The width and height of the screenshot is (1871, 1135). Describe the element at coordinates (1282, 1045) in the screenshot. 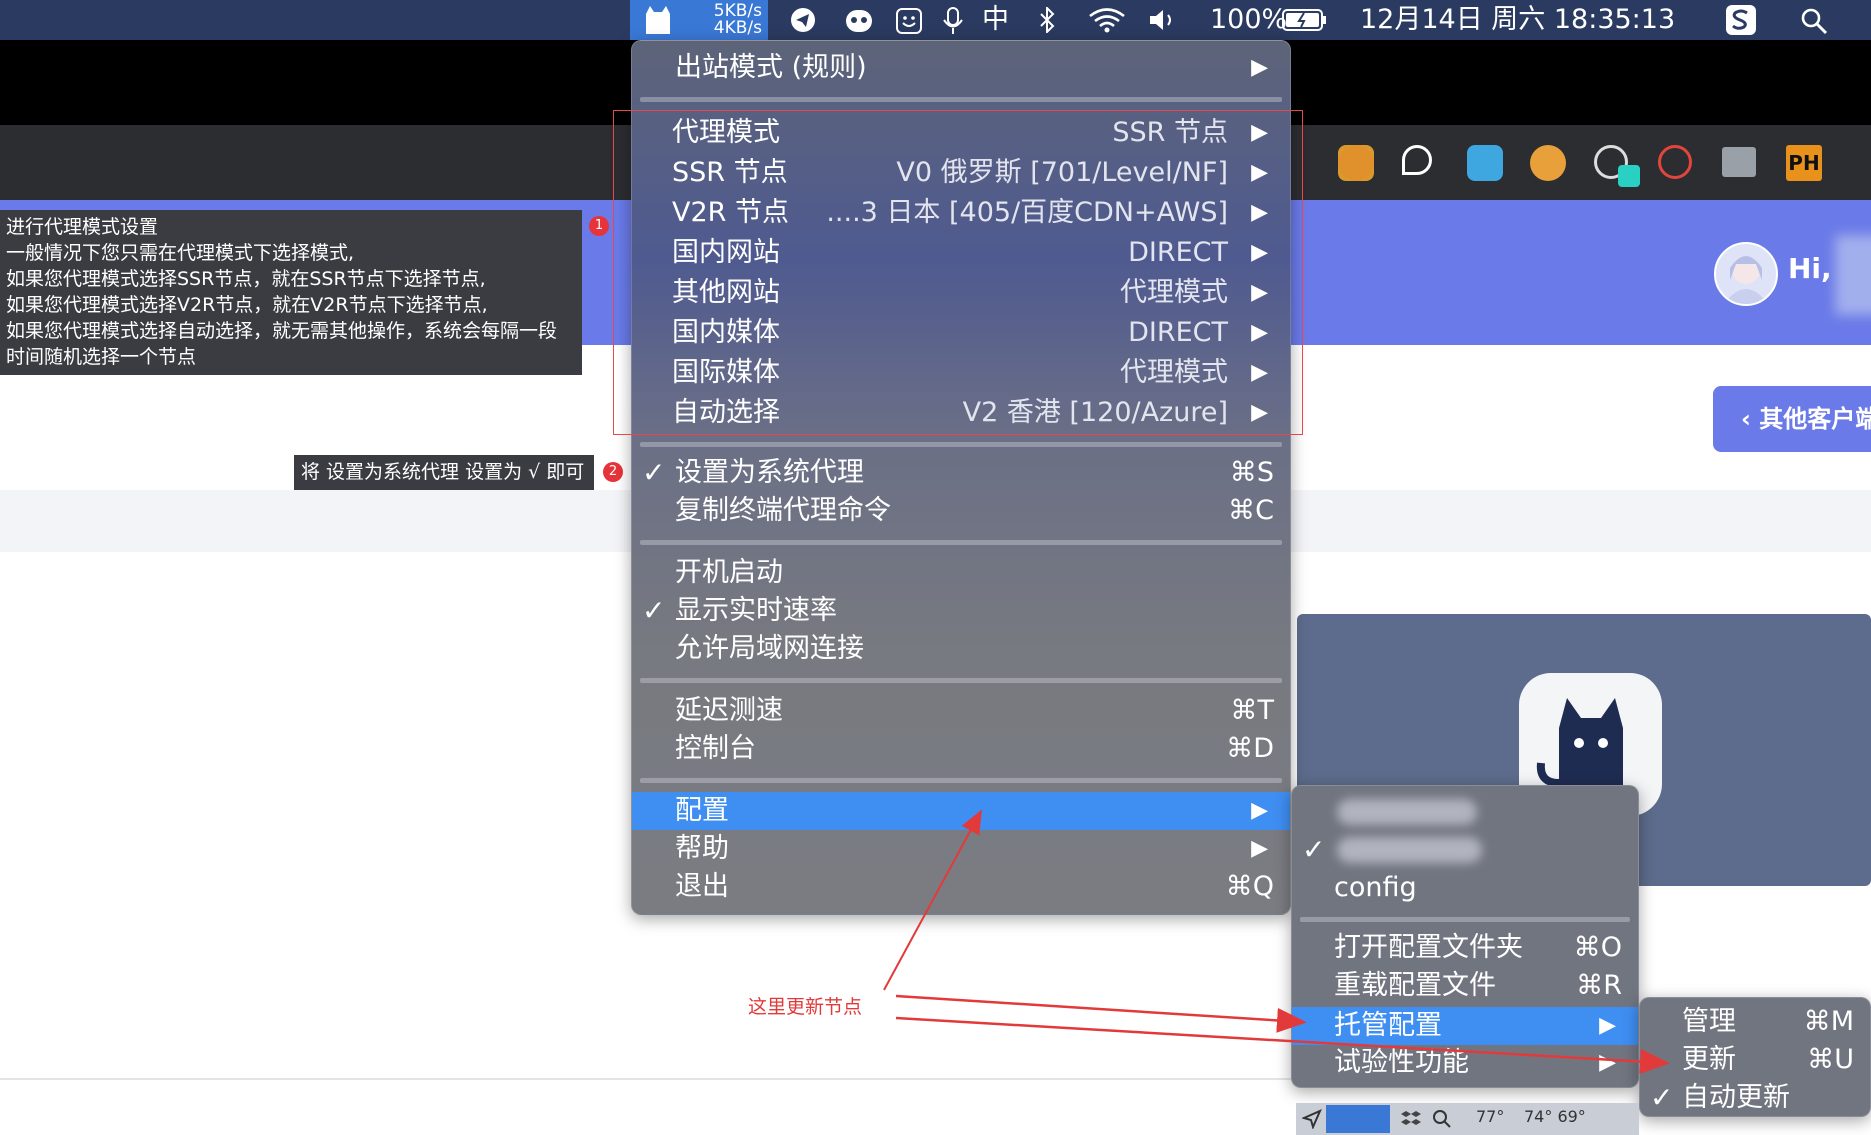

I see `arrow-to-update` at that location.